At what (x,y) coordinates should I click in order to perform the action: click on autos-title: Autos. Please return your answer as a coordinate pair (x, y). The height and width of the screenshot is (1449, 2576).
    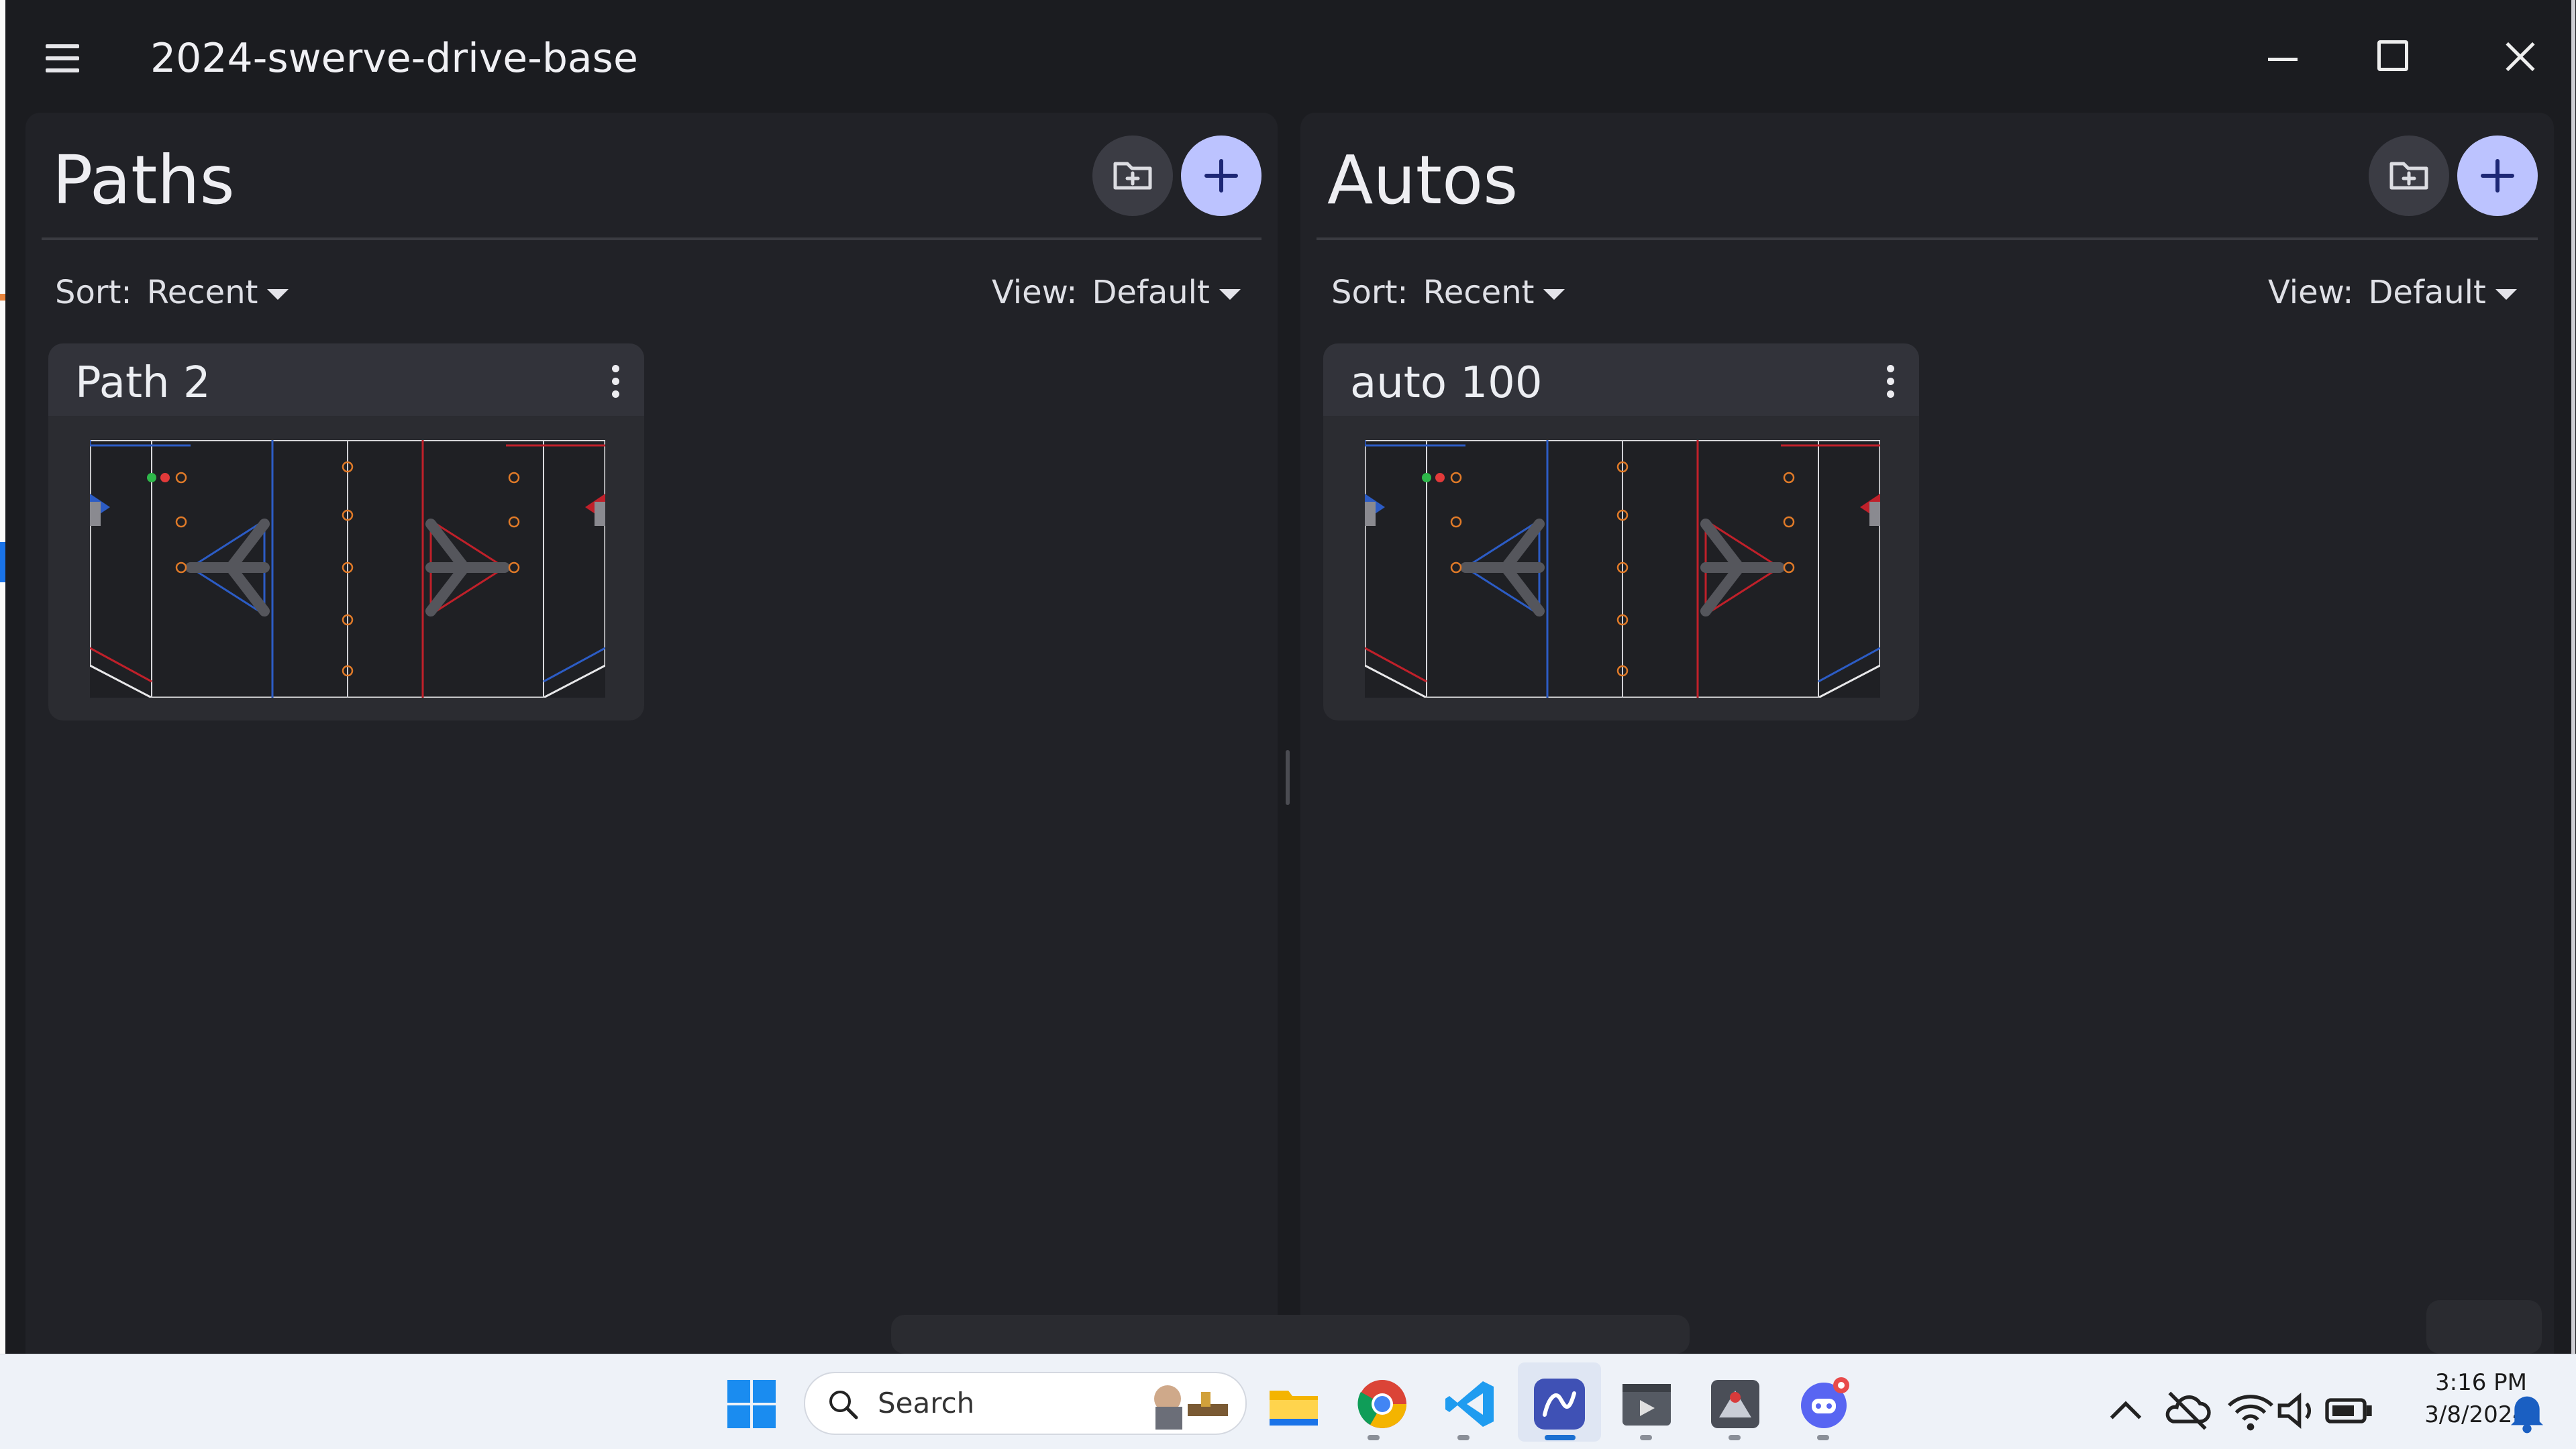
    Looking at the image, I should click on (1422, 180).